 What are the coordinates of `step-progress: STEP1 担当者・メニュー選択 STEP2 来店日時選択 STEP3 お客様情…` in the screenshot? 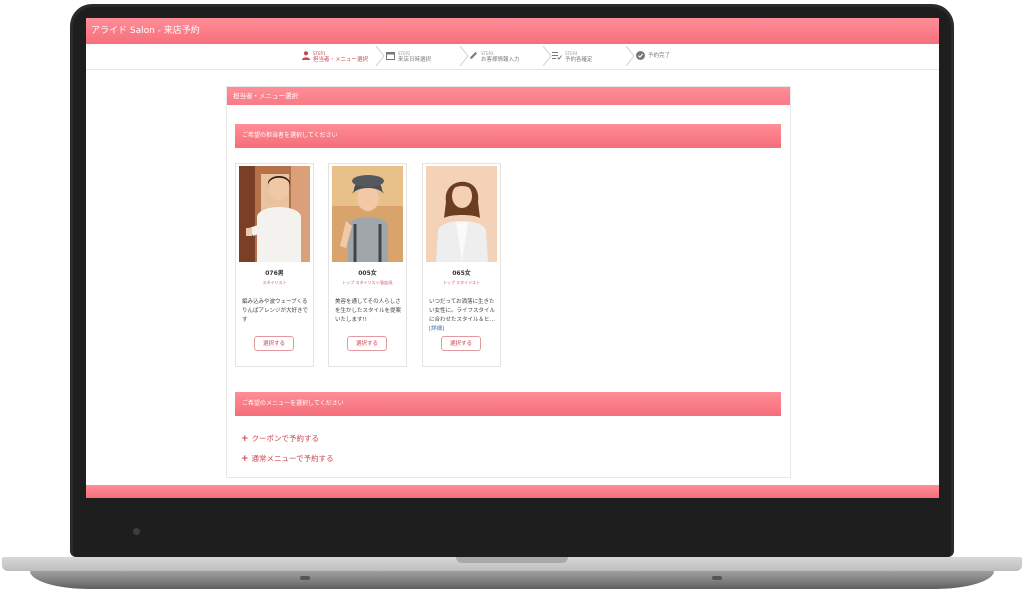 It's located at (512, 57).